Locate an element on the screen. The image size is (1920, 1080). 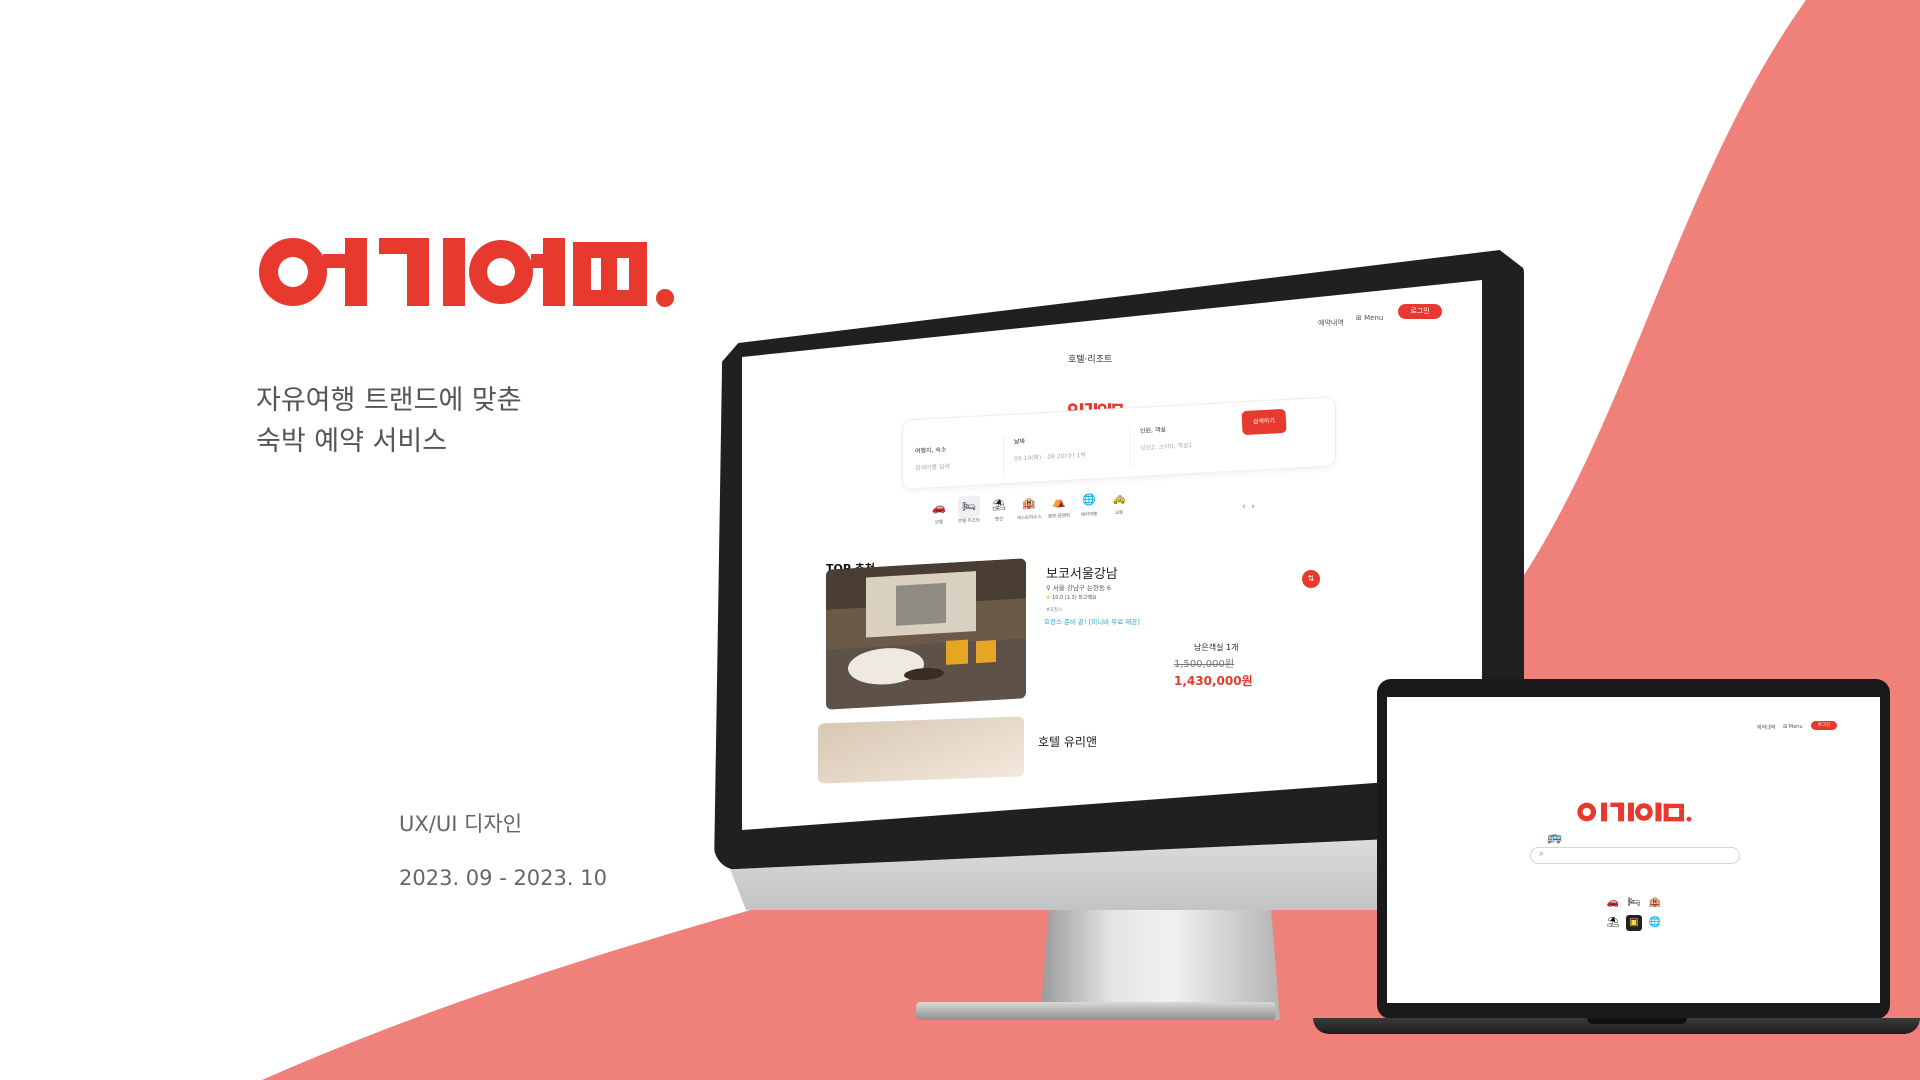
category-hotel-resort: 🛏 호텔·리조트 is located at coordinates (971, 509).